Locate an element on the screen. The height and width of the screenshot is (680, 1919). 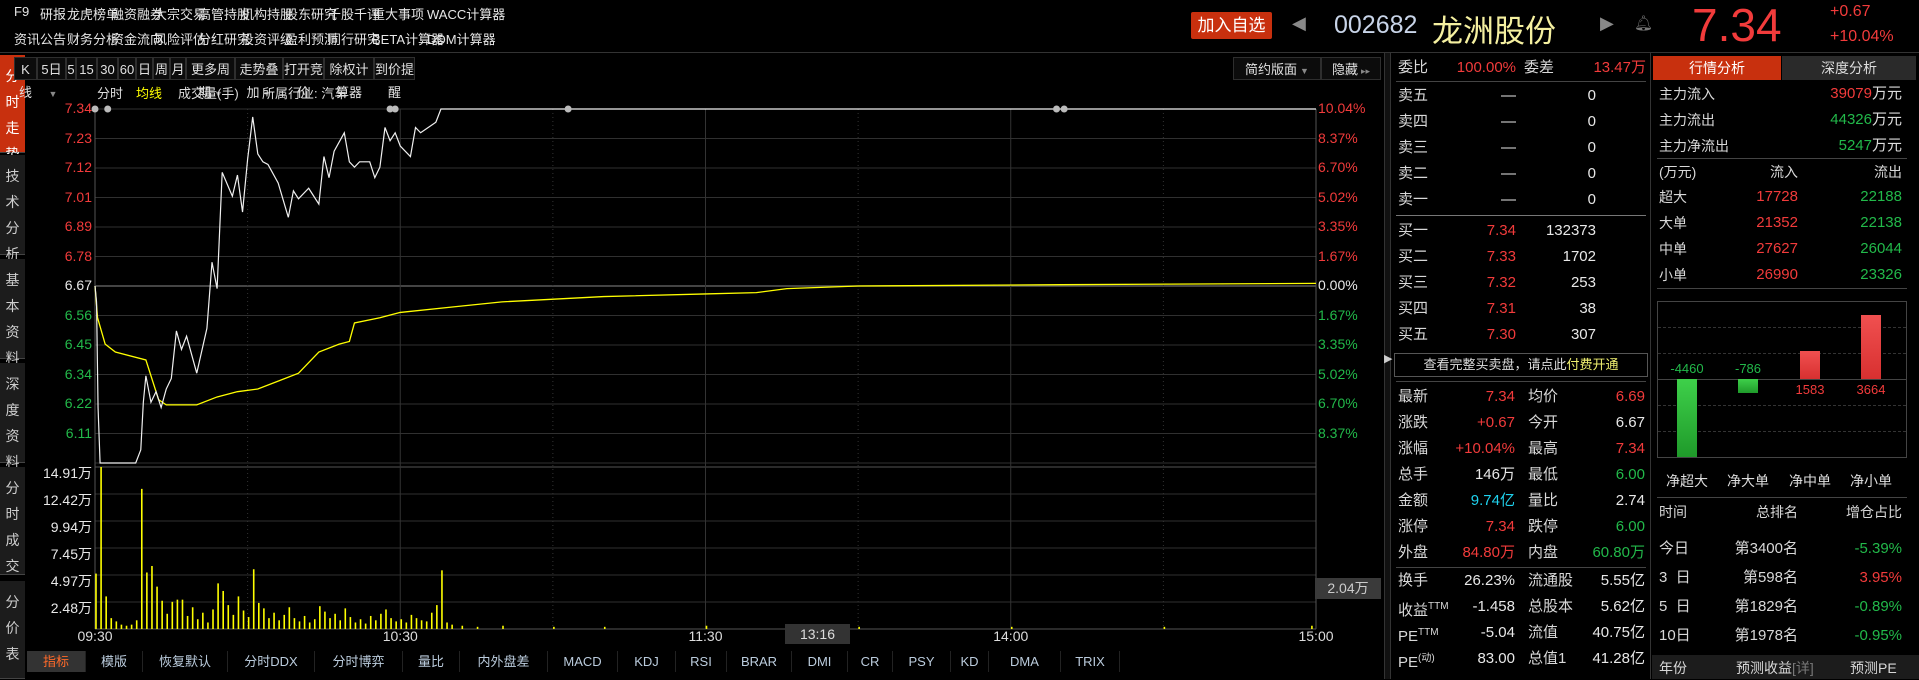
net-flow-label: 净大单 is located at coordinates (1748, 481).